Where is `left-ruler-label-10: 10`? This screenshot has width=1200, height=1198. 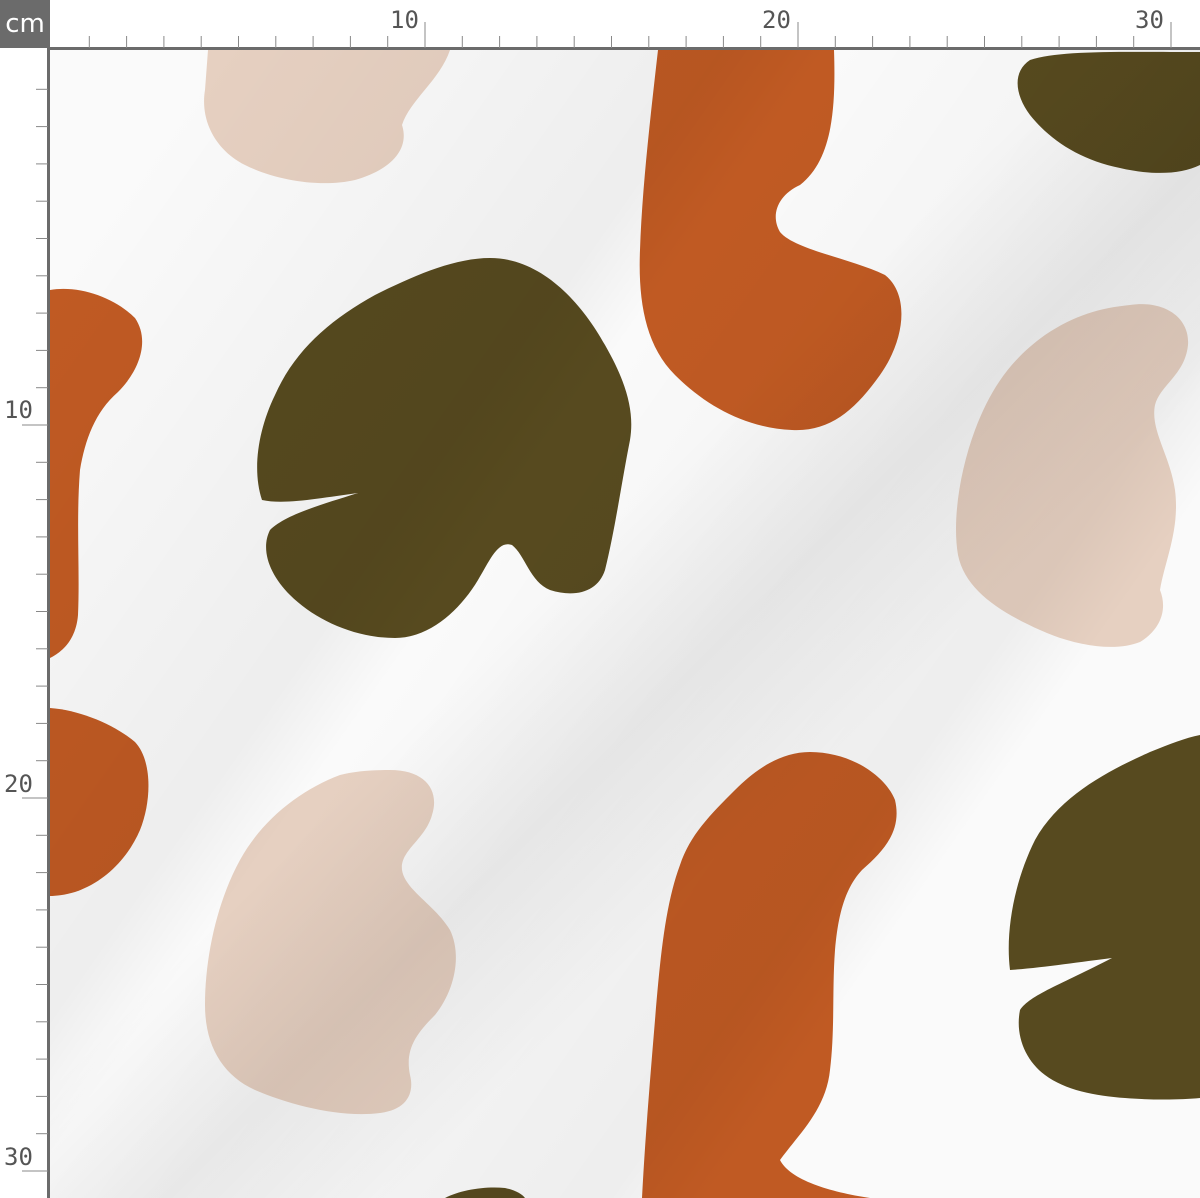
left-ruler-label-10: 10 is located at coordinates (18, 410).